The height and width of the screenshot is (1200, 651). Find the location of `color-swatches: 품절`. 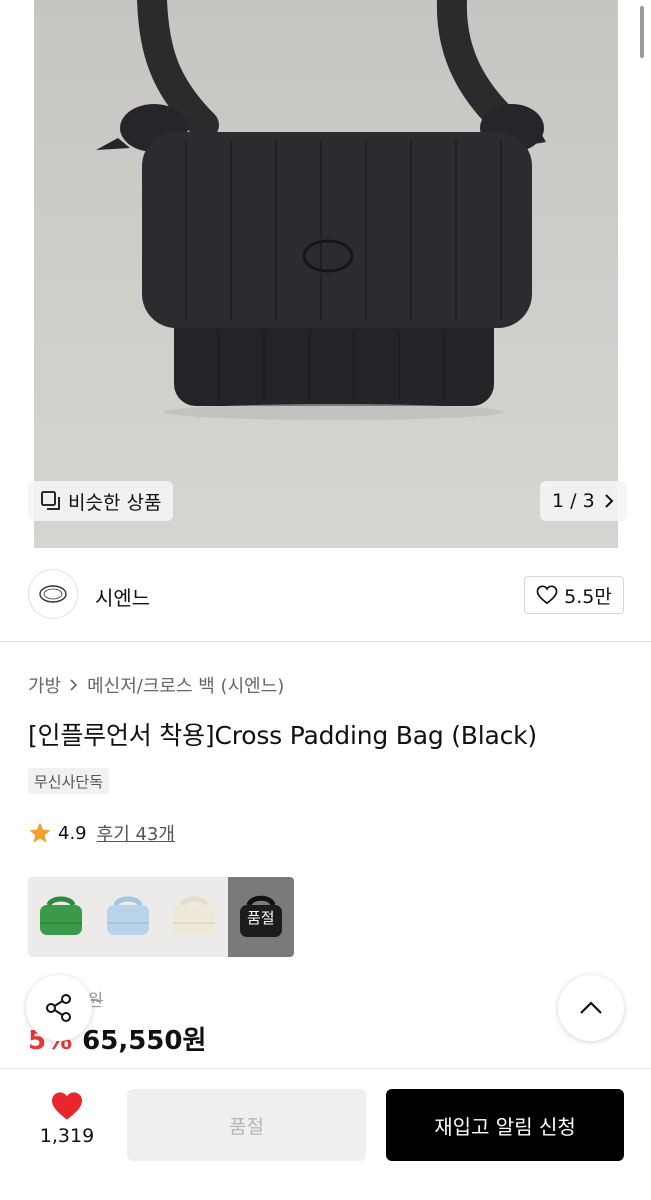

color-swatches: 품절 is located at coordinates (161, 917).